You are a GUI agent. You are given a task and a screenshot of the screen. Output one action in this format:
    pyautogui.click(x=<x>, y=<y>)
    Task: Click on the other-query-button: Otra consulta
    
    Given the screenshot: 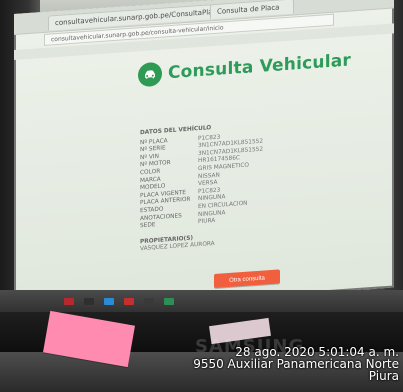 What is the action you would take?
    pyautogui.click(x=247, y=279)
    